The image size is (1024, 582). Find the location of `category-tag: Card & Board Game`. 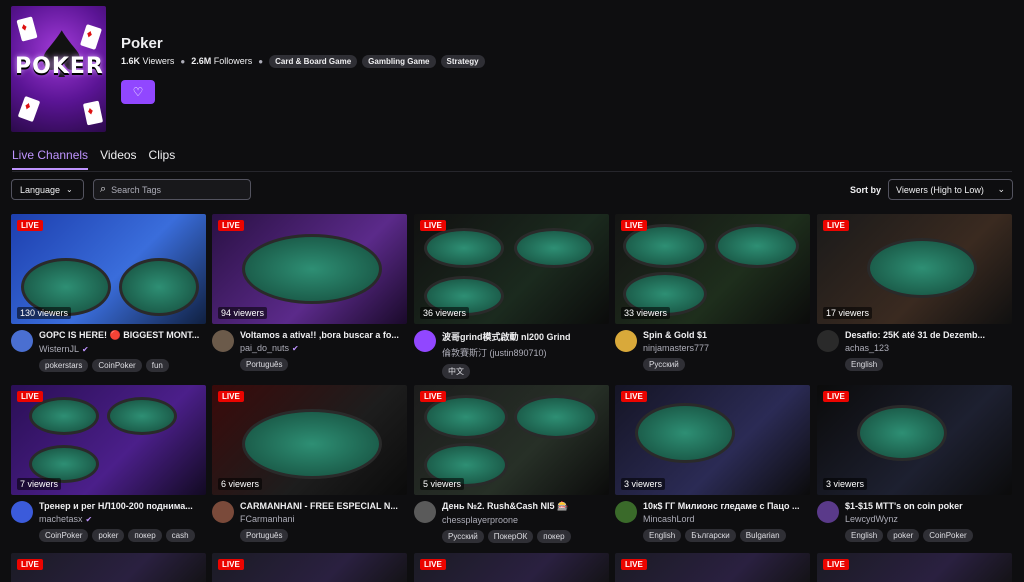

category-tag: Card & Board Game is located at coordinates (313, 61).